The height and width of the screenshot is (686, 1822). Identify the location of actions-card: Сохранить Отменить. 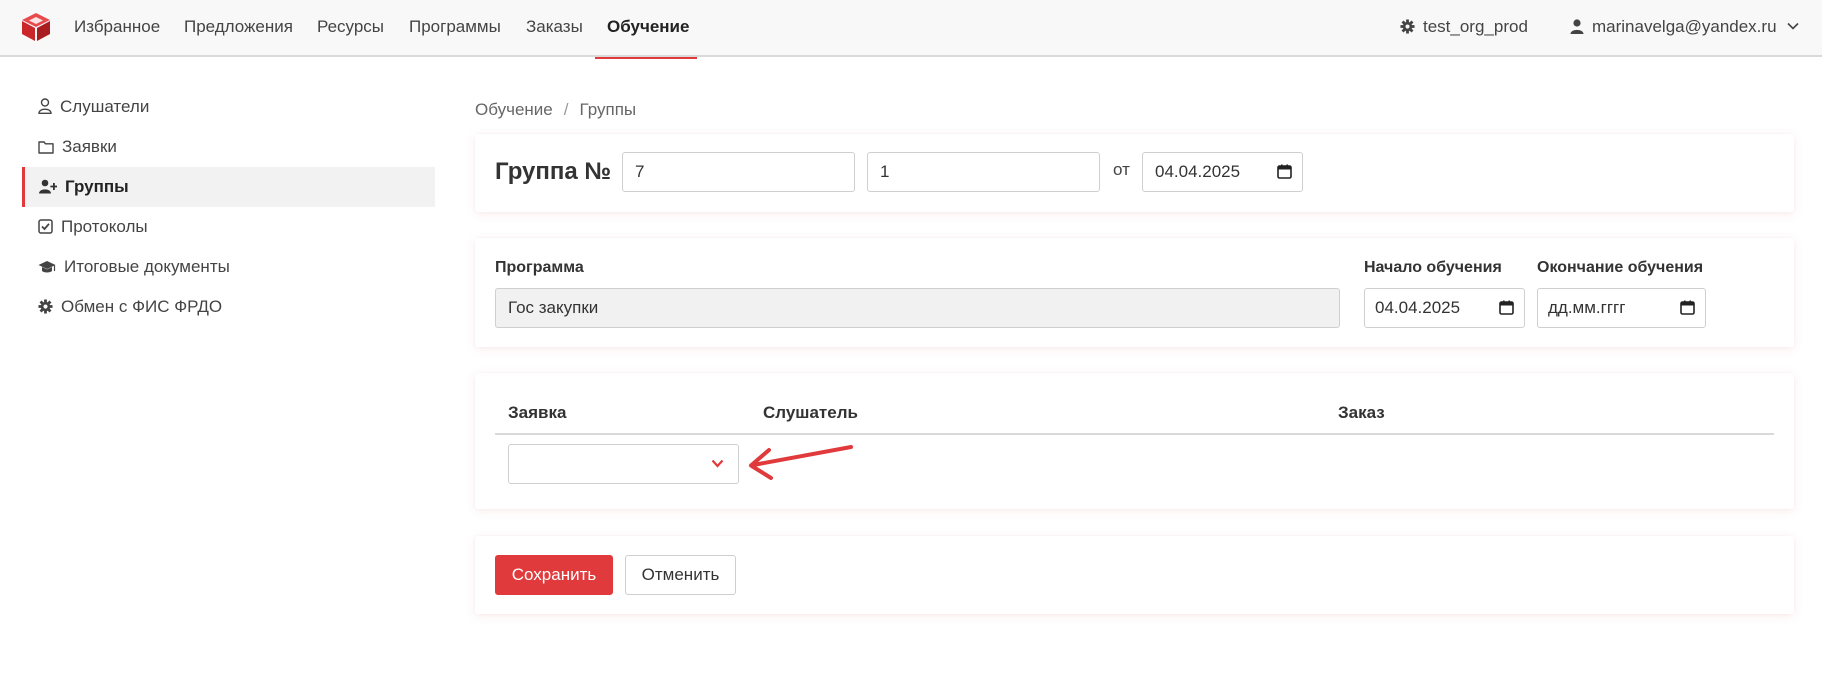
(1134, 575).